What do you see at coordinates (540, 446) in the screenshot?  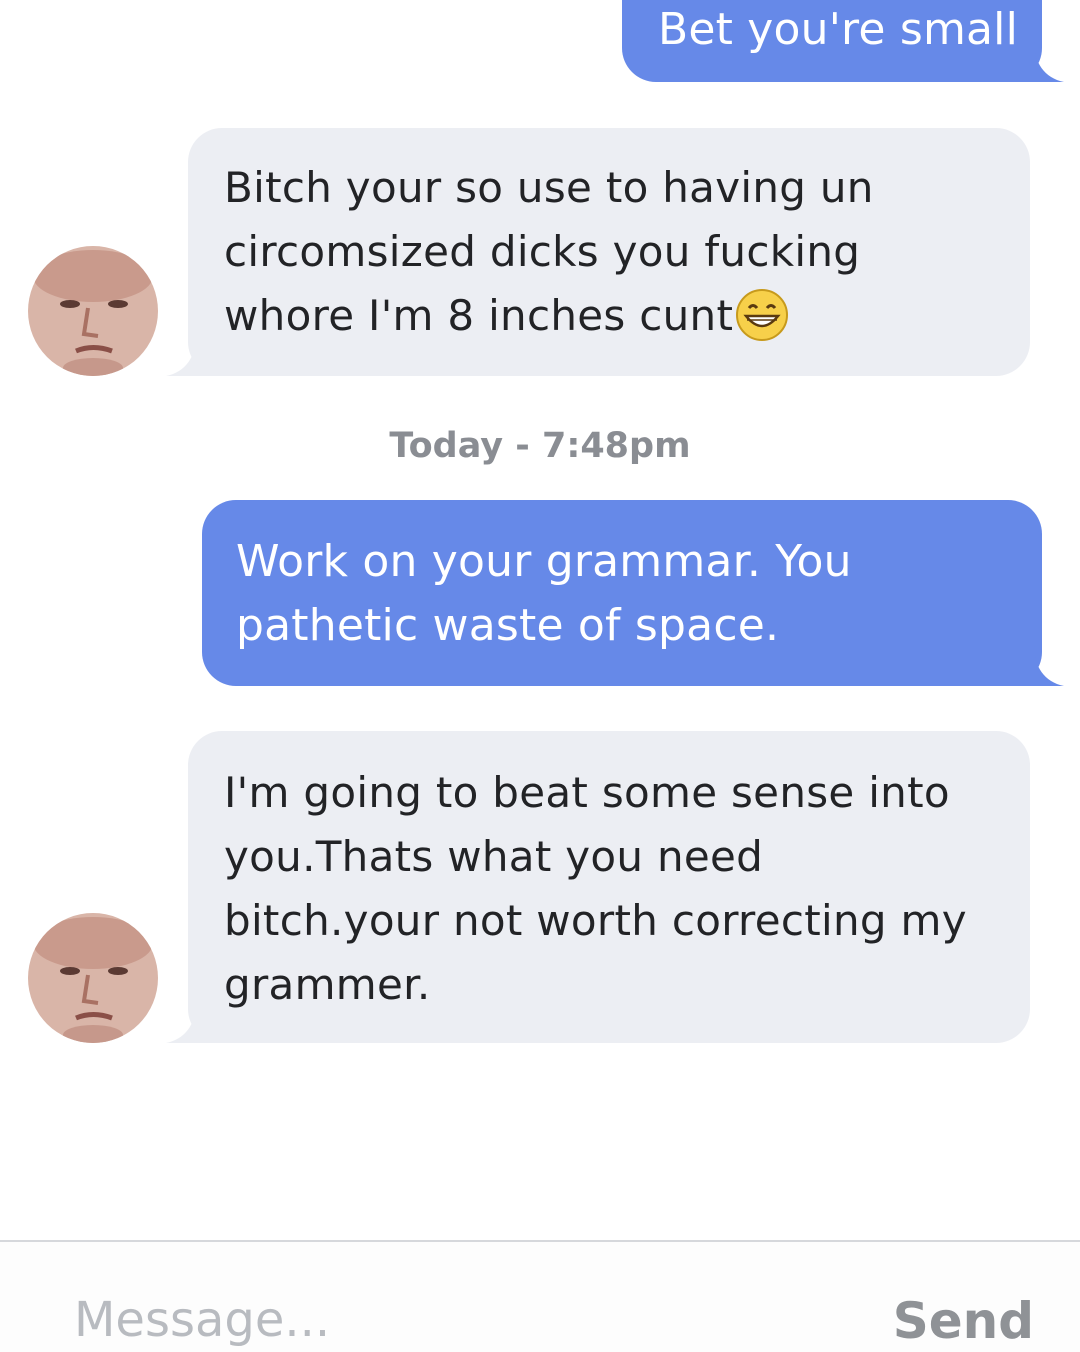 I see `message-timestamp: Today - 7:48pm` at bounding box center [540, 446].